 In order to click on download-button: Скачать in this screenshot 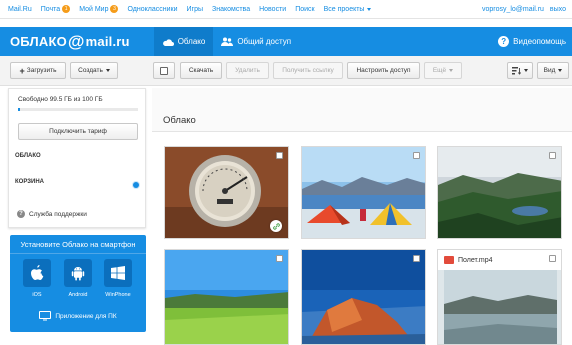, I will do `click(201, 70)`.